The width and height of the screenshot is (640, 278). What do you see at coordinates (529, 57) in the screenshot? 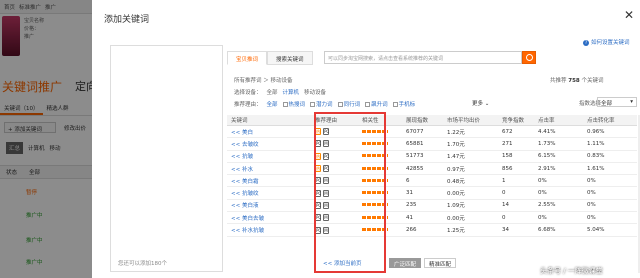
I see `search-icon` at bounding box center [529, 57].